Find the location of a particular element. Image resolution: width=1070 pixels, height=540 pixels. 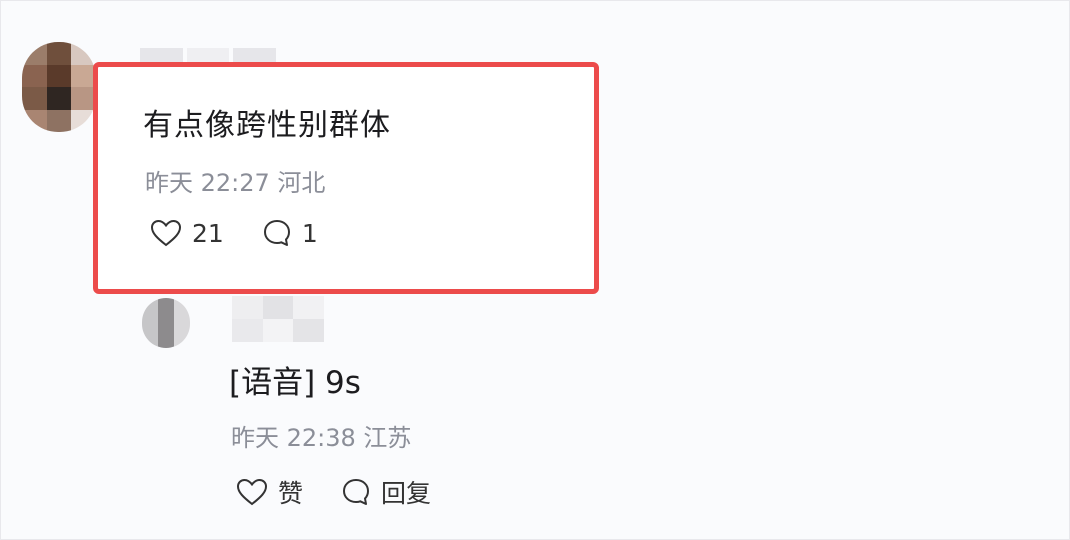

reply-button: 1 is located at coordinates (290, 233).